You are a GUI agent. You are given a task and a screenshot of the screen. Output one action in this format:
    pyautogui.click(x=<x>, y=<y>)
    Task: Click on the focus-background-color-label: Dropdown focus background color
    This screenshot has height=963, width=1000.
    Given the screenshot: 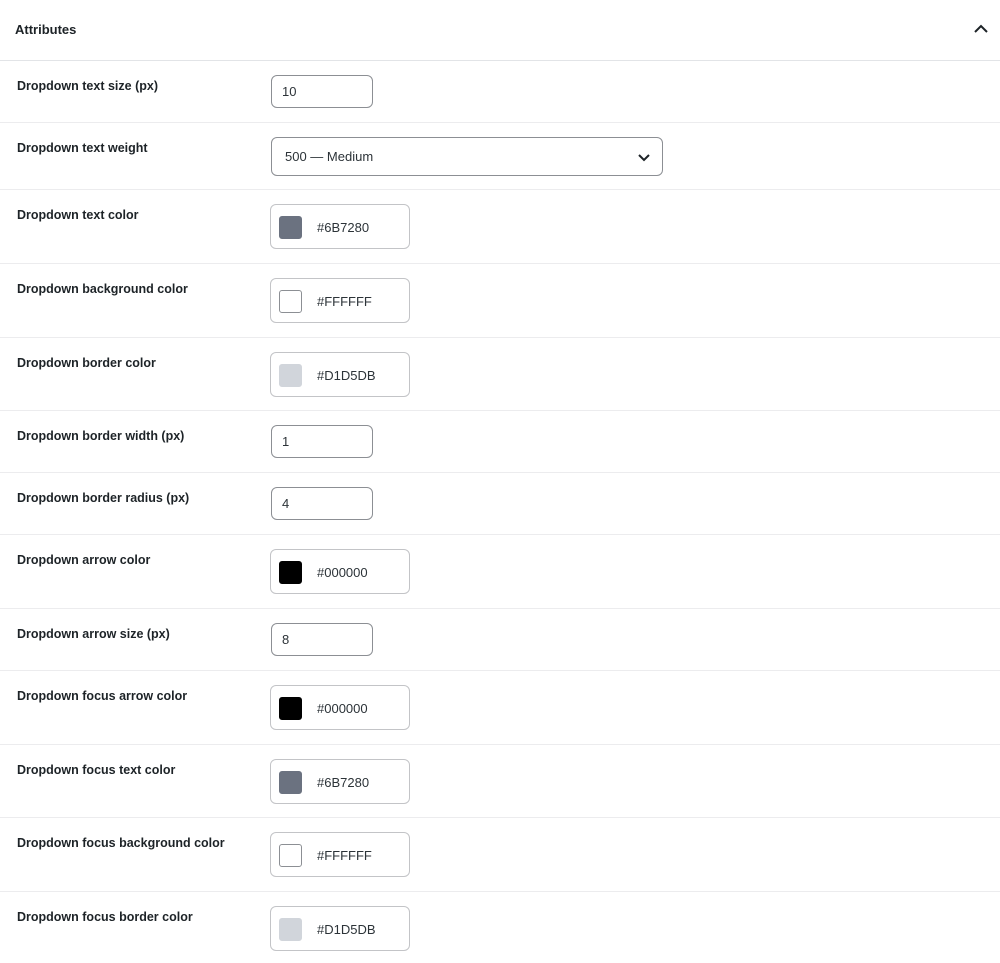 What is the action you would take?
    pyautogui.click(x=121, y=843)
    